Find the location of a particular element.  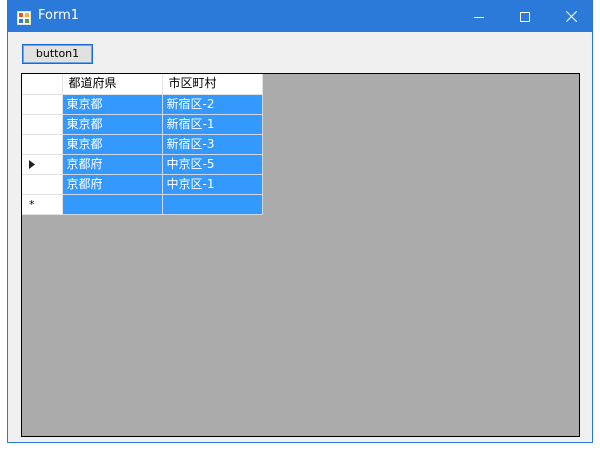

corner-header-cell is located at coordinates (42, 84).